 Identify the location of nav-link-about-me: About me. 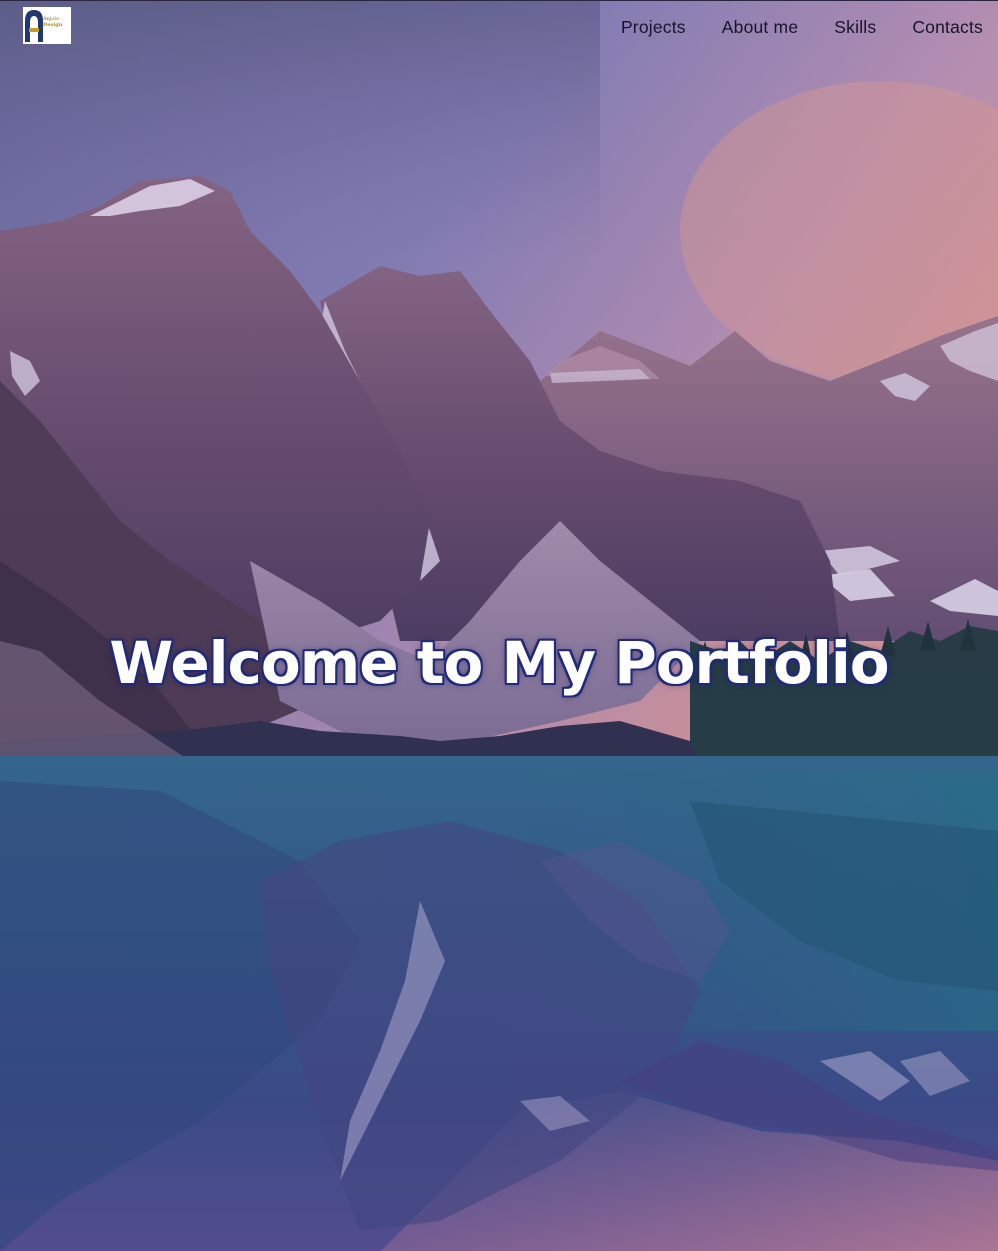
(760, 27).